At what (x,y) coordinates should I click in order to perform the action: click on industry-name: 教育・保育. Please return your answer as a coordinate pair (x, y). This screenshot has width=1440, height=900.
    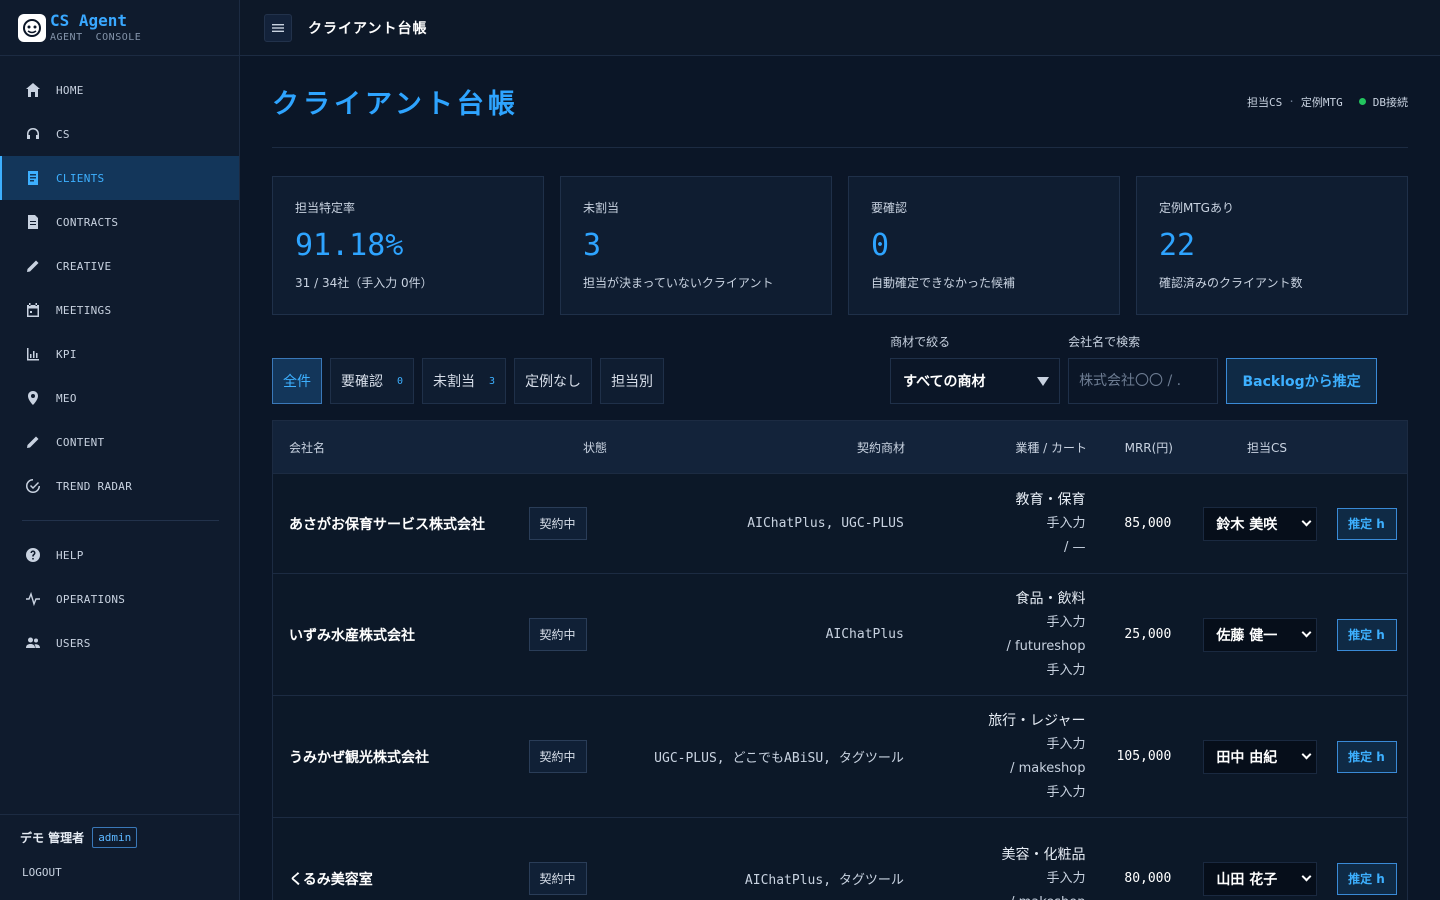
    Looking at the image, I should click on (1050, 499).